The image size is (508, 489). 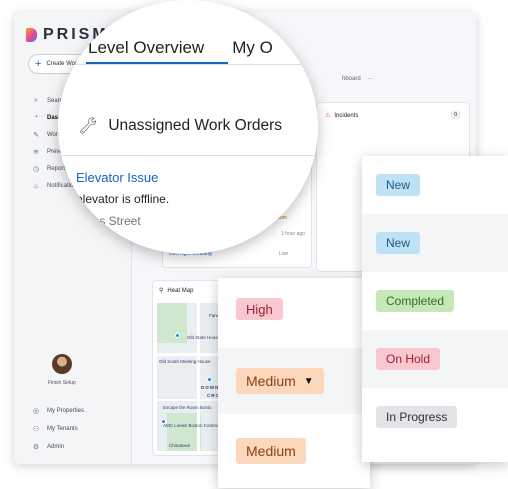 I want to click on avatar, so click(x=61, y=364).